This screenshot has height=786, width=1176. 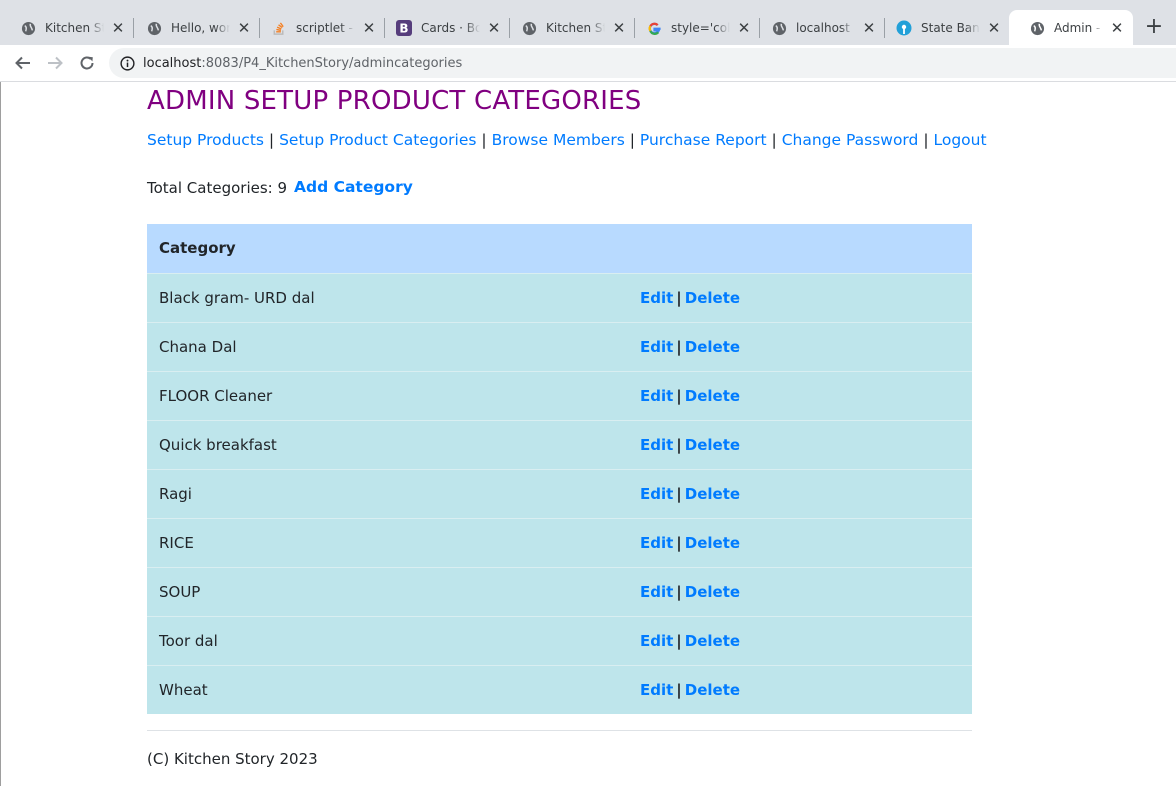 What do you see at coordinates (1154, 28) in the screenshot?
I see `new-tab-icon: +` at bounding box center [1154, 28].